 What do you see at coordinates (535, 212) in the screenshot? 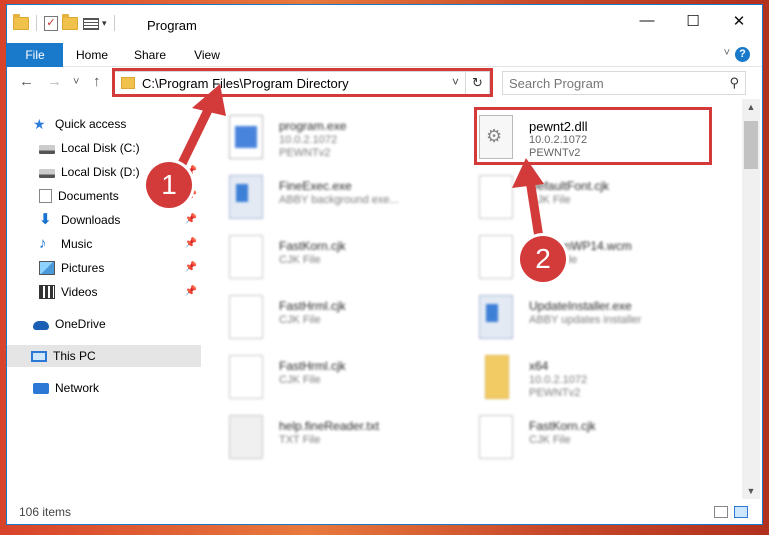
I see `arrow-2-shaft` at bounding box center [535, 212].